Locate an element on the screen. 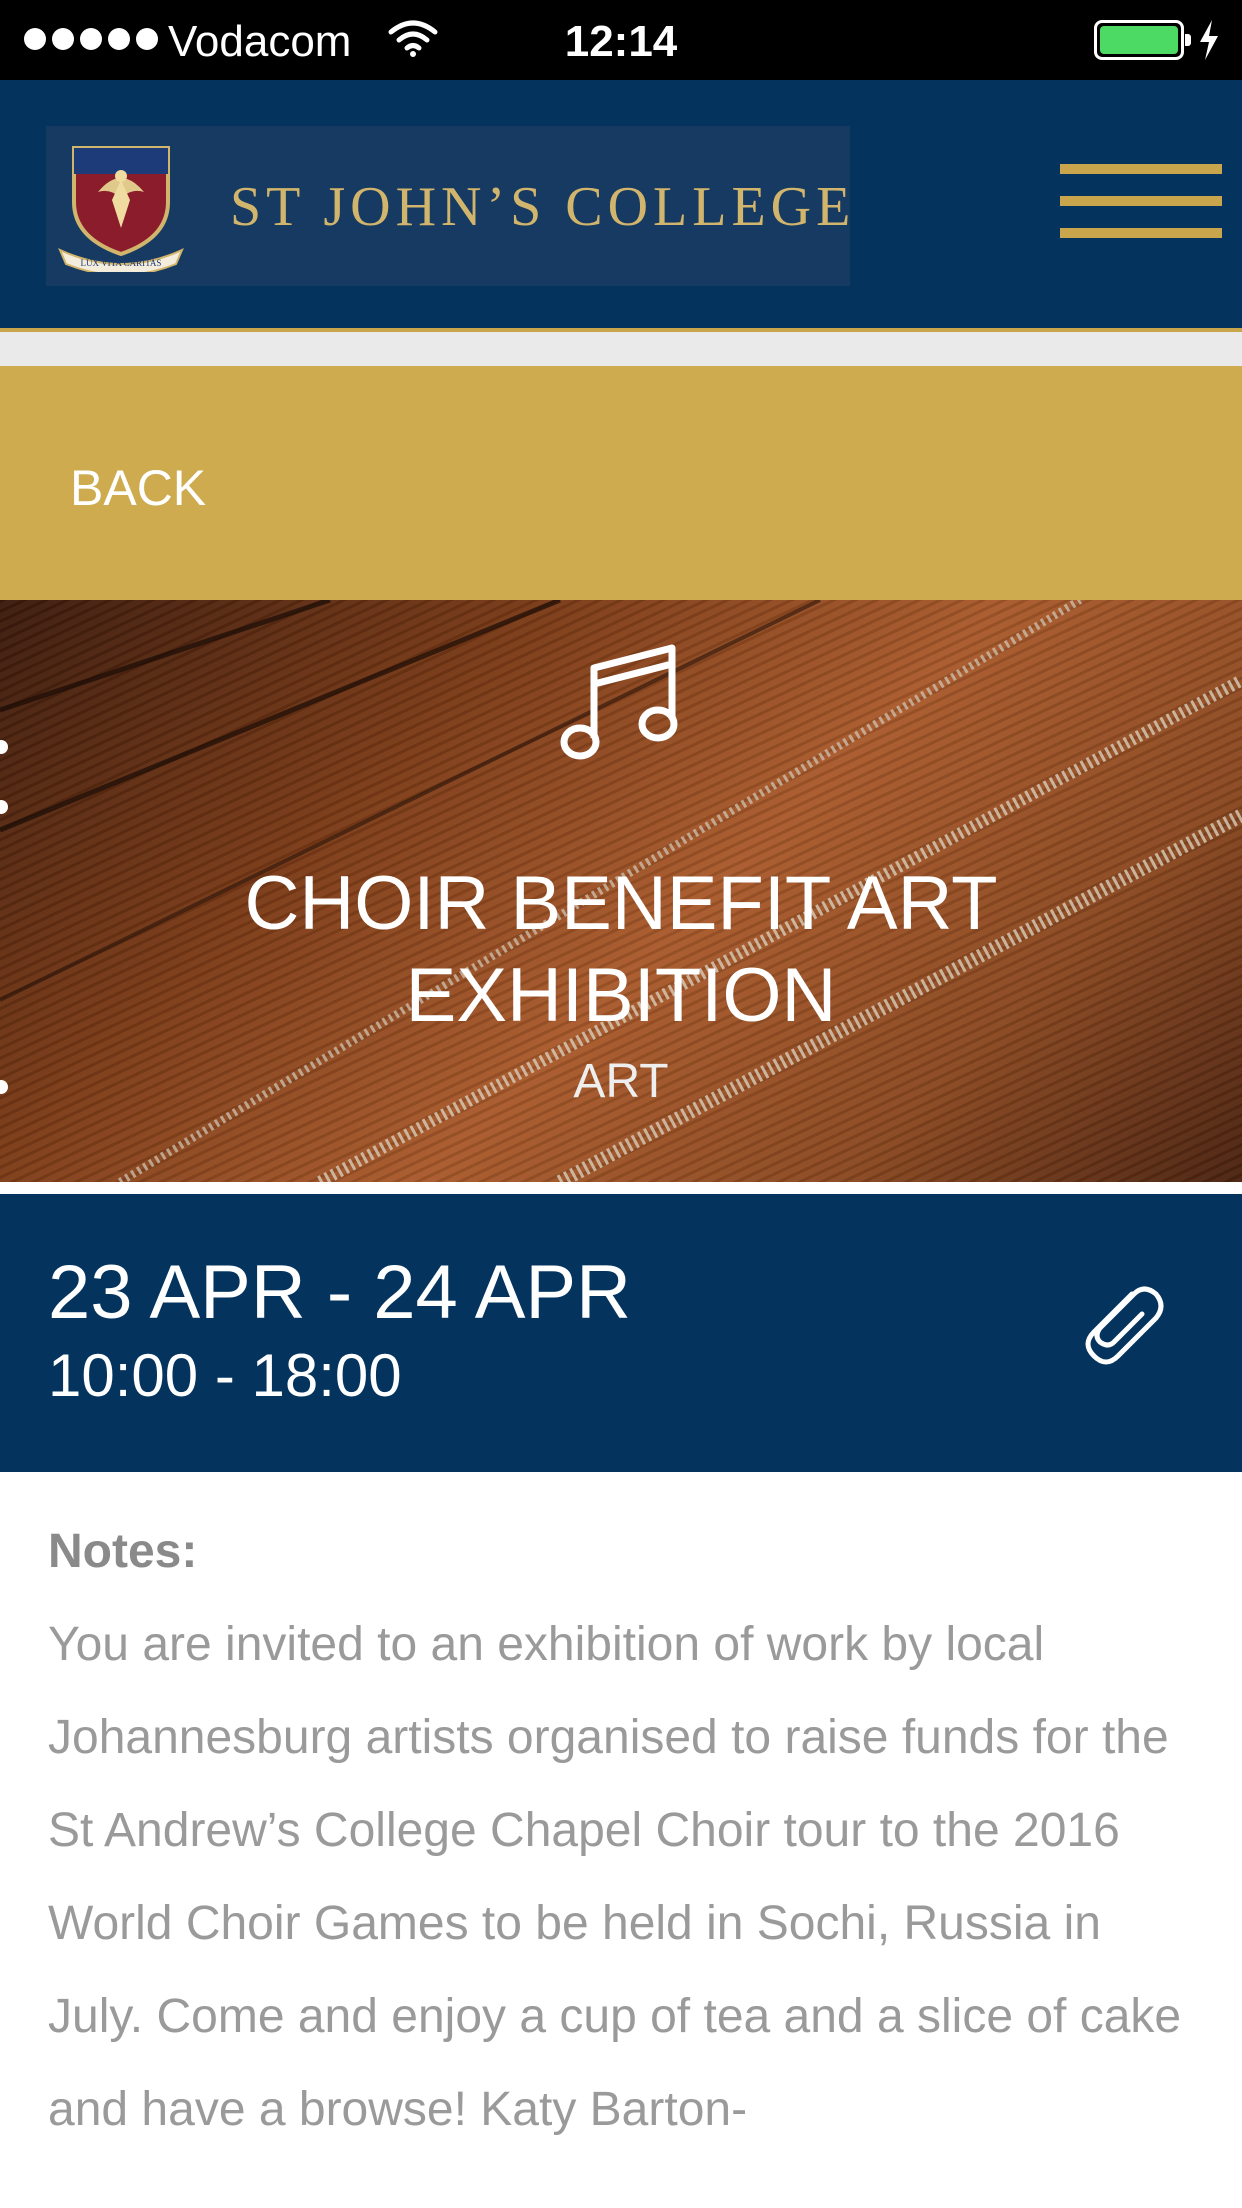 The height and width of the screenshot is (2208, 1242). college-logo: LUX VITA CARITAS ST JOHN’S COLLEGE is located at coordinates (448, 206).